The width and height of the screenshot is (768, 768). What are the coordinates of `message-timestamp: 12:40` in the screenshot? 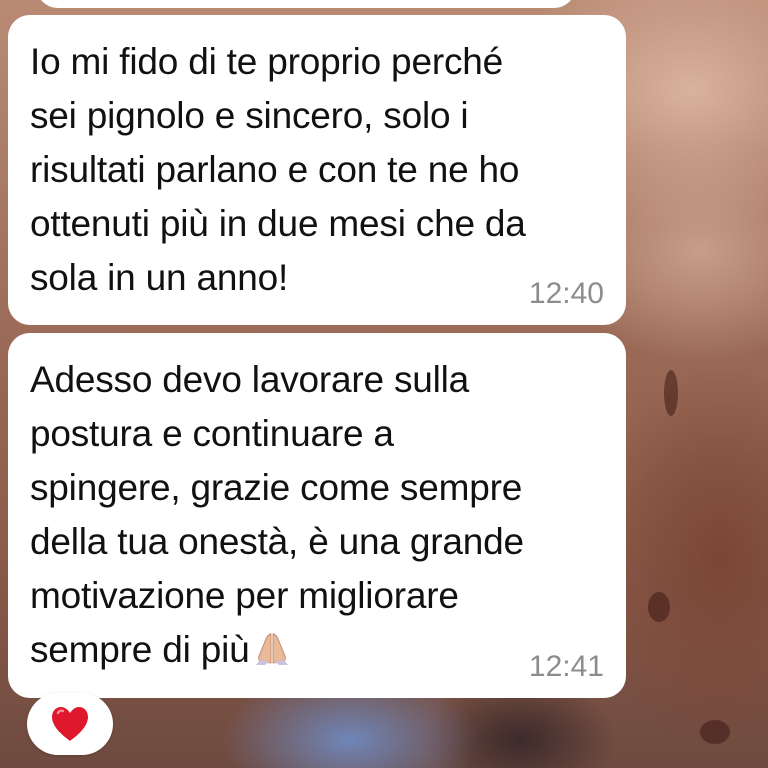 It's located at (566, 293).